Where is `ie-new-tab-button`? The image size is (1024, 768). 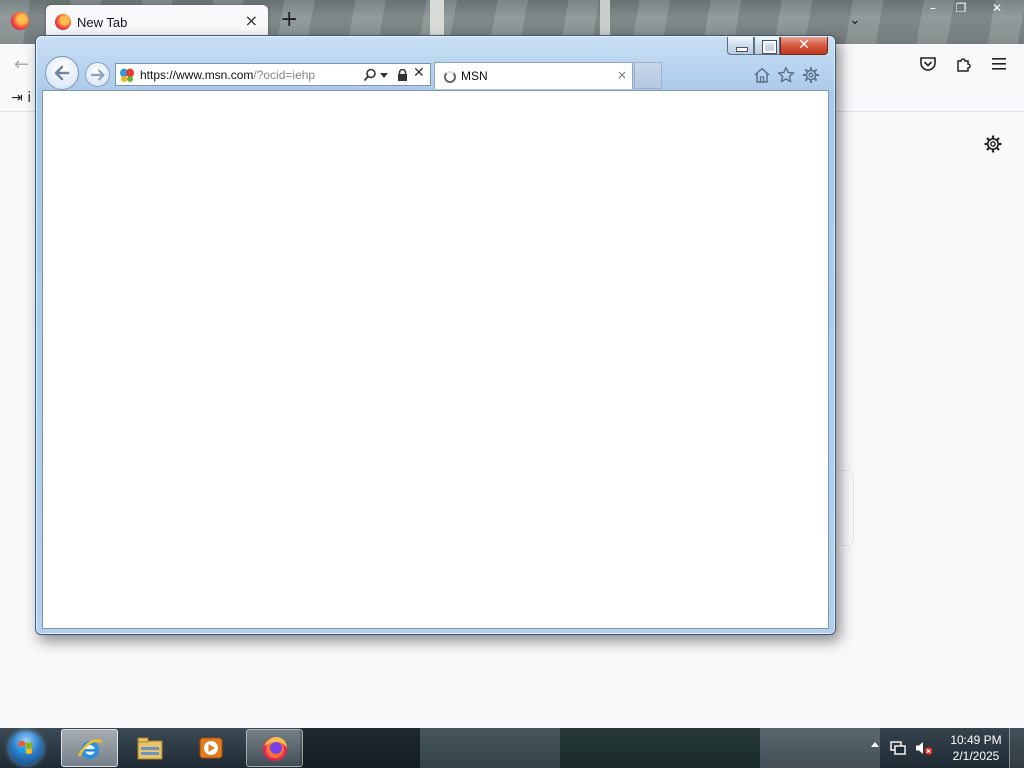 ie-new-tab-button is located at coordinates (648, 75).